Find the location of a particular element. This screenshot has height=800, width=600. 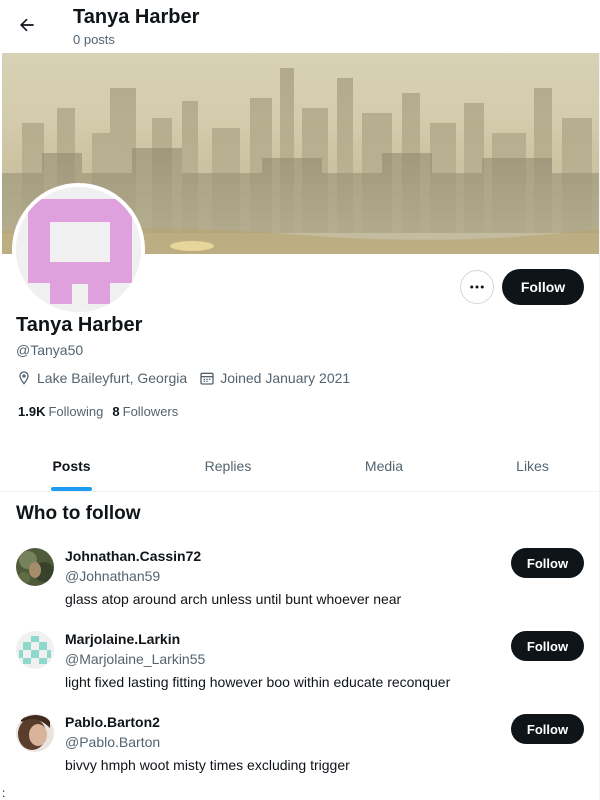

profile-handle: @Tanya50 is located at coordinates (50, 350).